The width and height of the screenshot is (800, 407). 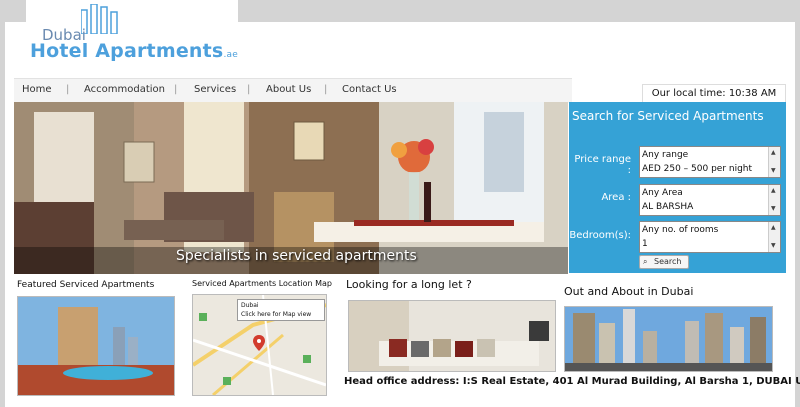 What do you see at coordinates (668, 261) in the screenshot?
I see `search-button-label: Search` at bounding box center [668, 261].